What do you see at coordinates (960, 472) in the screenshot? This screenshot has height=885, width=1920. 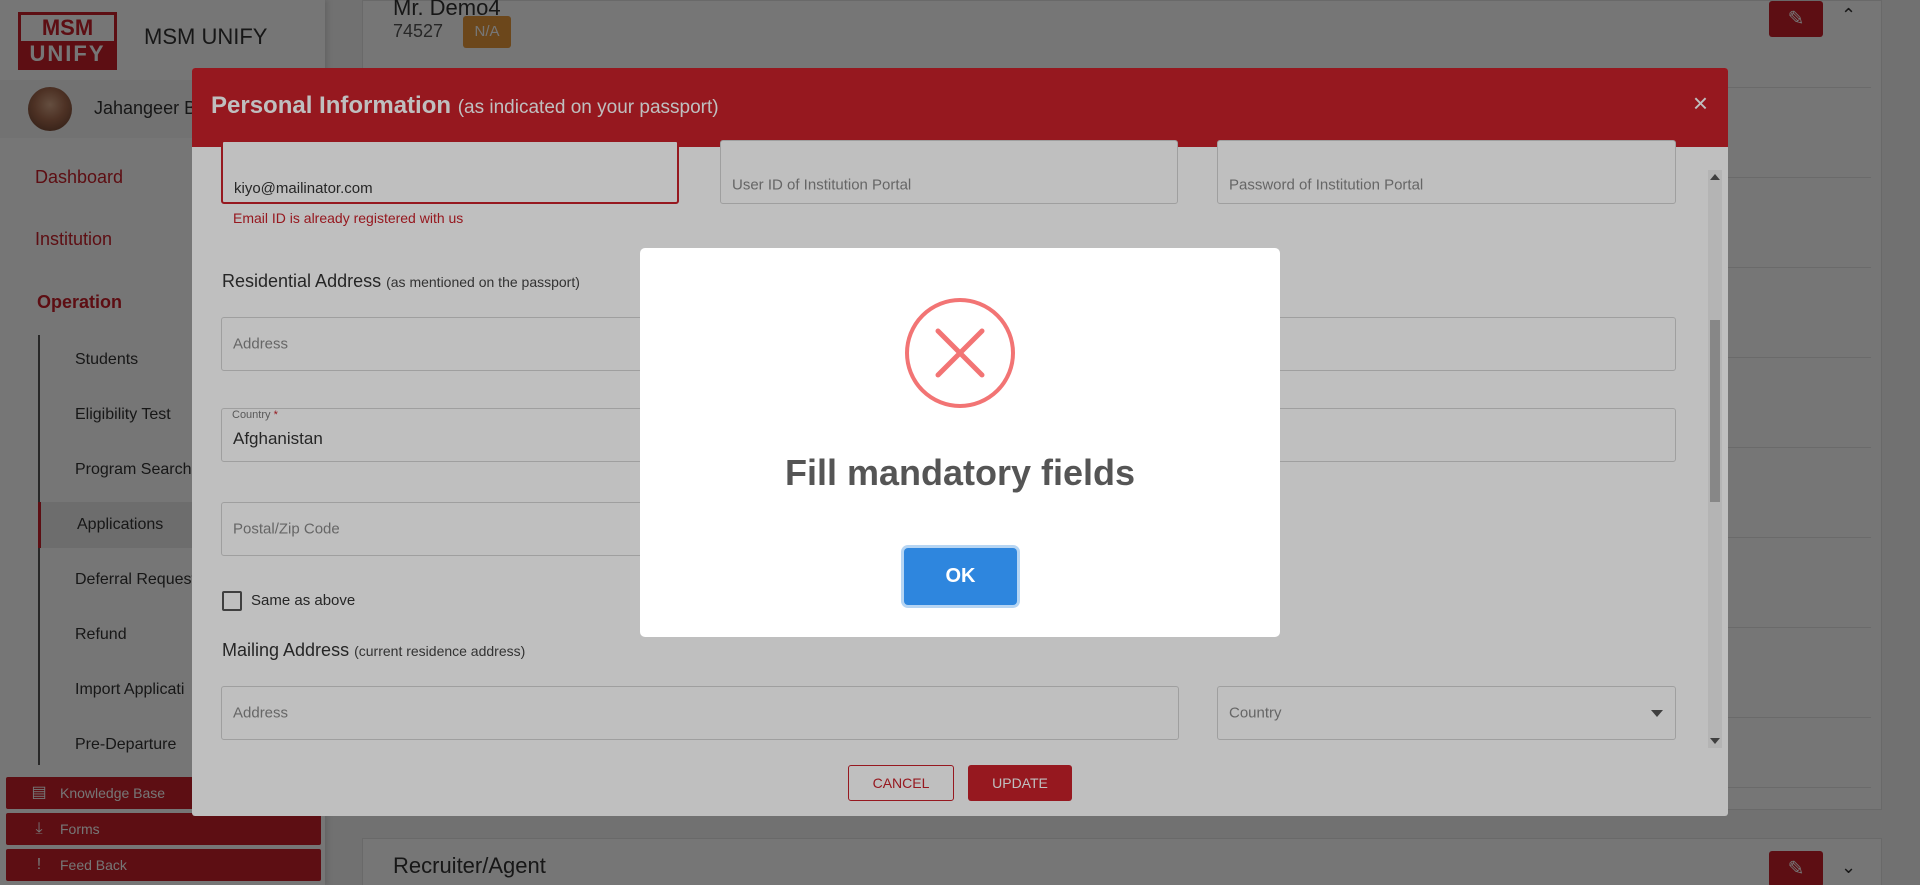 I see `alert-title: Fill mandatory fields` at bounding box center [960, 472].